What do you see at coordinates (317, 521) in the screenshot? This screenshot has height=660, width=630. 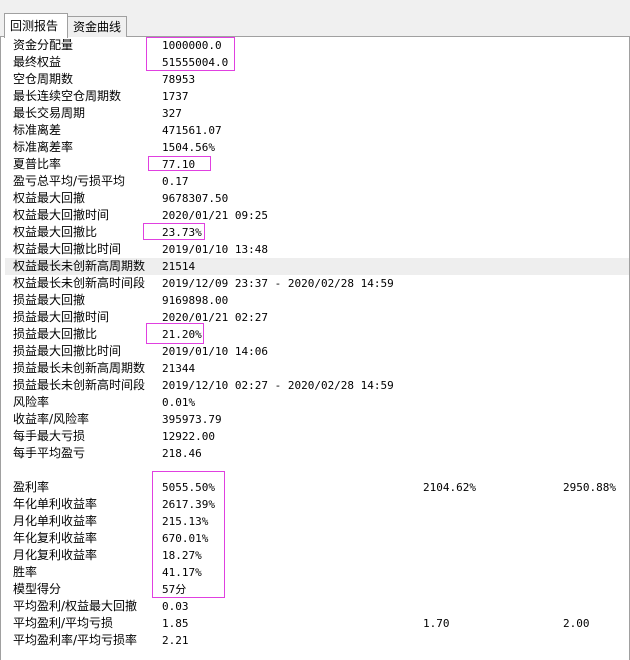 I see `table-row: 月化单利收益率 215.13%` at bounding box center [317, 521].